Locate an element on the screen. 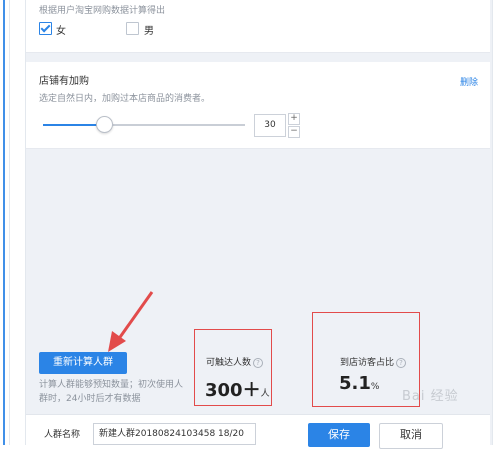 The image size is (500, 449). shop-addcart-description: 选定自然日内，加购过本店商品的消费者。 is located at coordinates (125, 99).